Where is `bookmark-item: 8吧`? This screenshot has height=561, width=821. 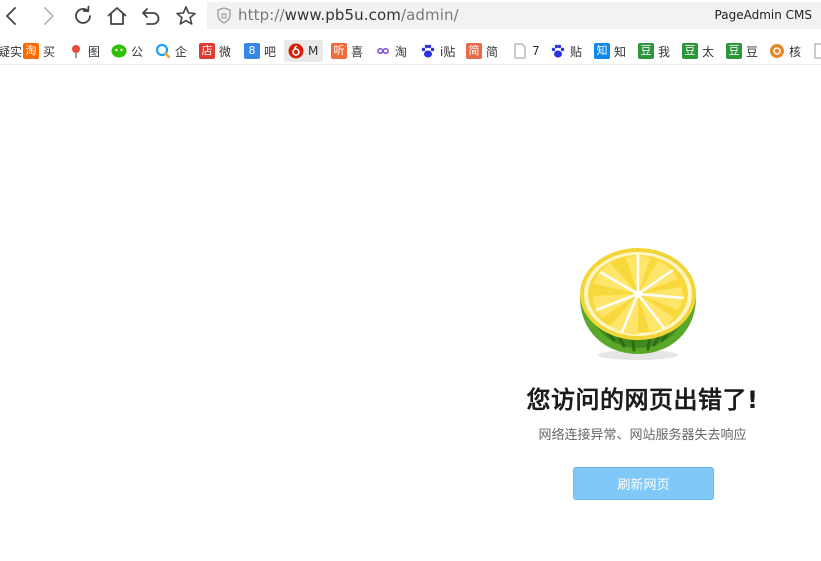 bookmark-item: 8吧 is located at coordinates (260, 51).